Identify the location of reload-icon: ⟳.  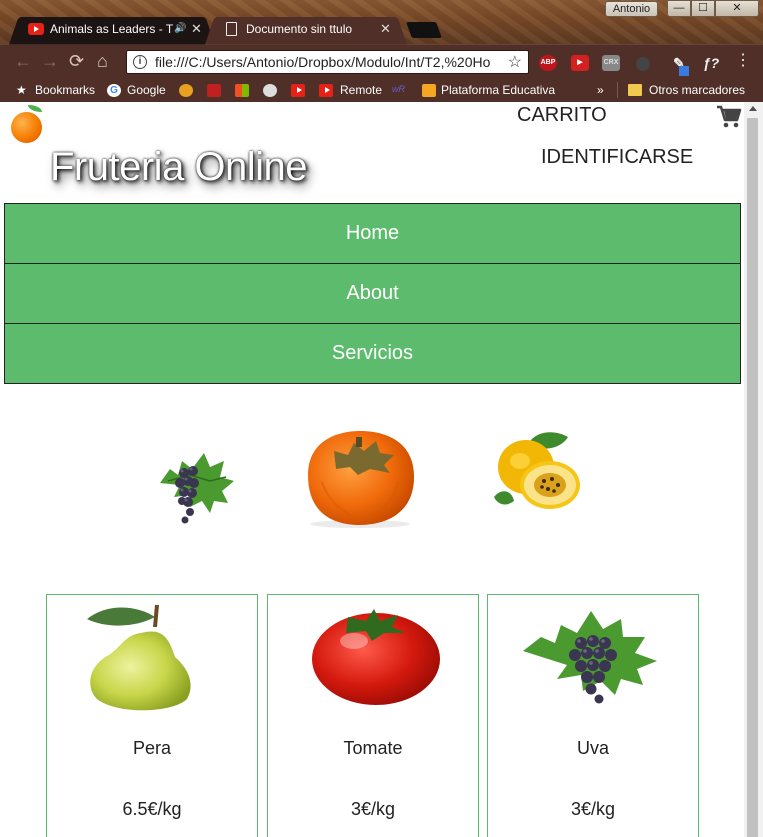
(76, 61).